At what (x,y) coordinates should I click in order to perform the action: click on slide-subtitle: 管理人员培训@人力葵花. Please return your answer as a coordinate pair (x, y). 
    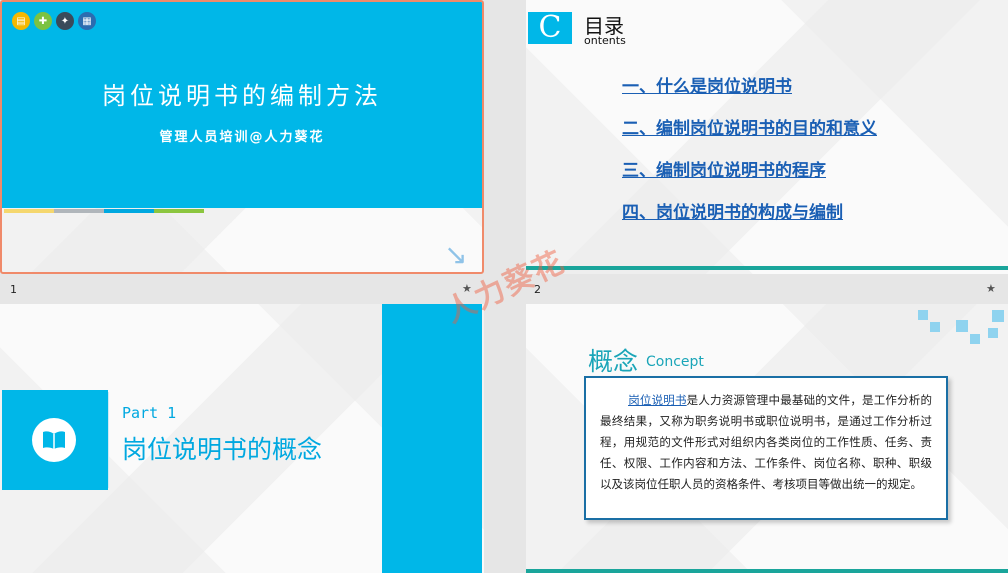
    Looking at the image, I should click on (242, 137).